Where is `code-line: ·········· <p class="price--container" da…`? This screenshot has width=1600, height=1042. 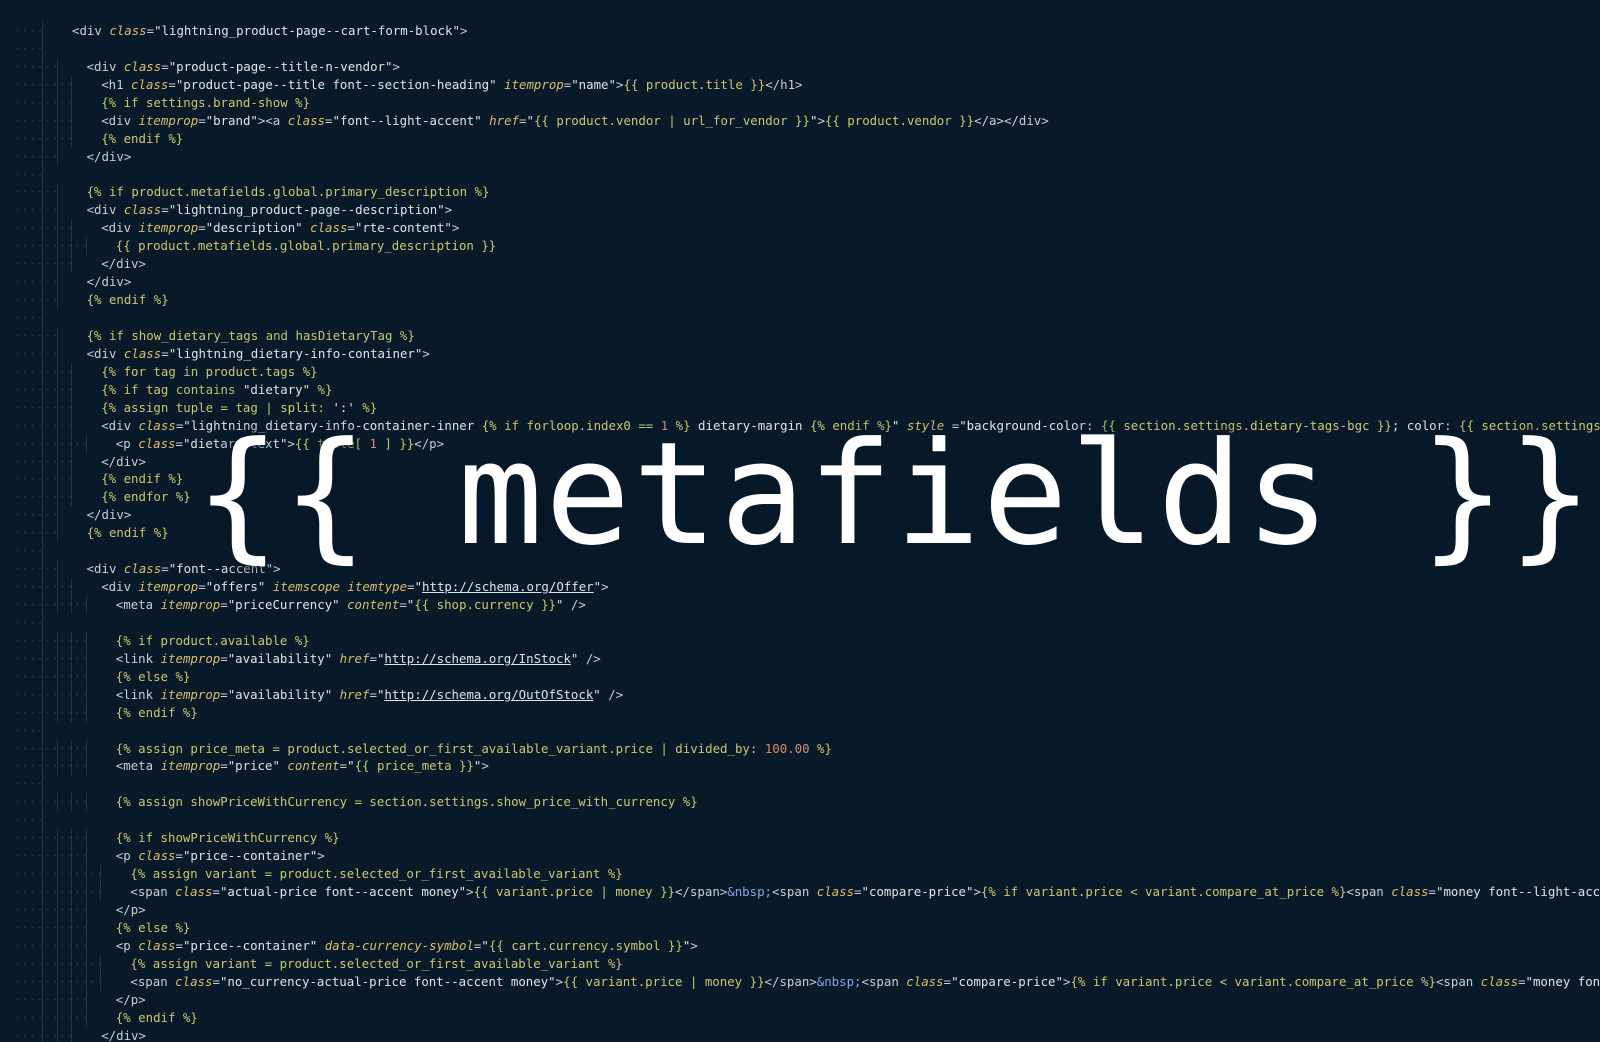 code-line: ·········· <p class="price--container" da… is located at coordinates (800, 945).